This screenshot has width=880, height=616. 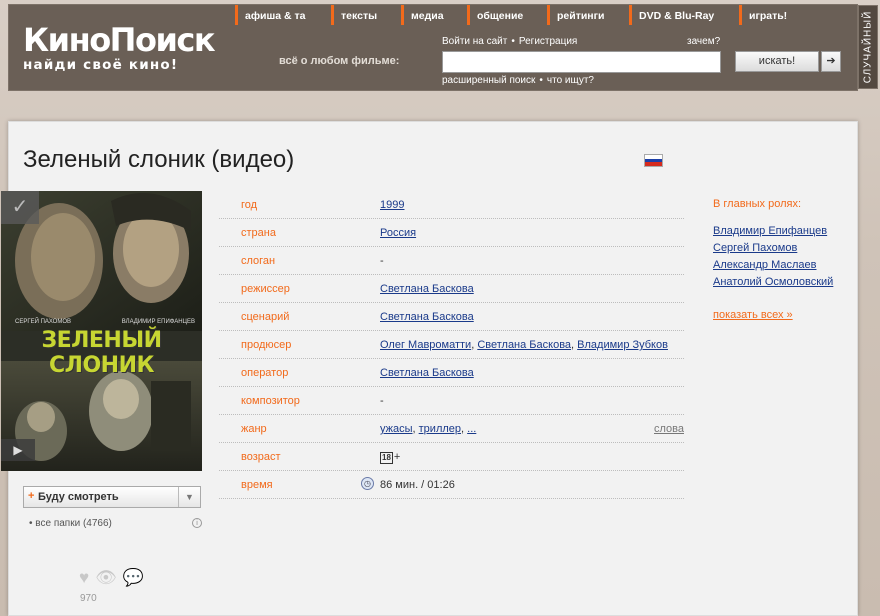 What do you see at coordinates (777, 61) in the screenshot?
I see `search-button: искать!` at bounding box center [777, 61].